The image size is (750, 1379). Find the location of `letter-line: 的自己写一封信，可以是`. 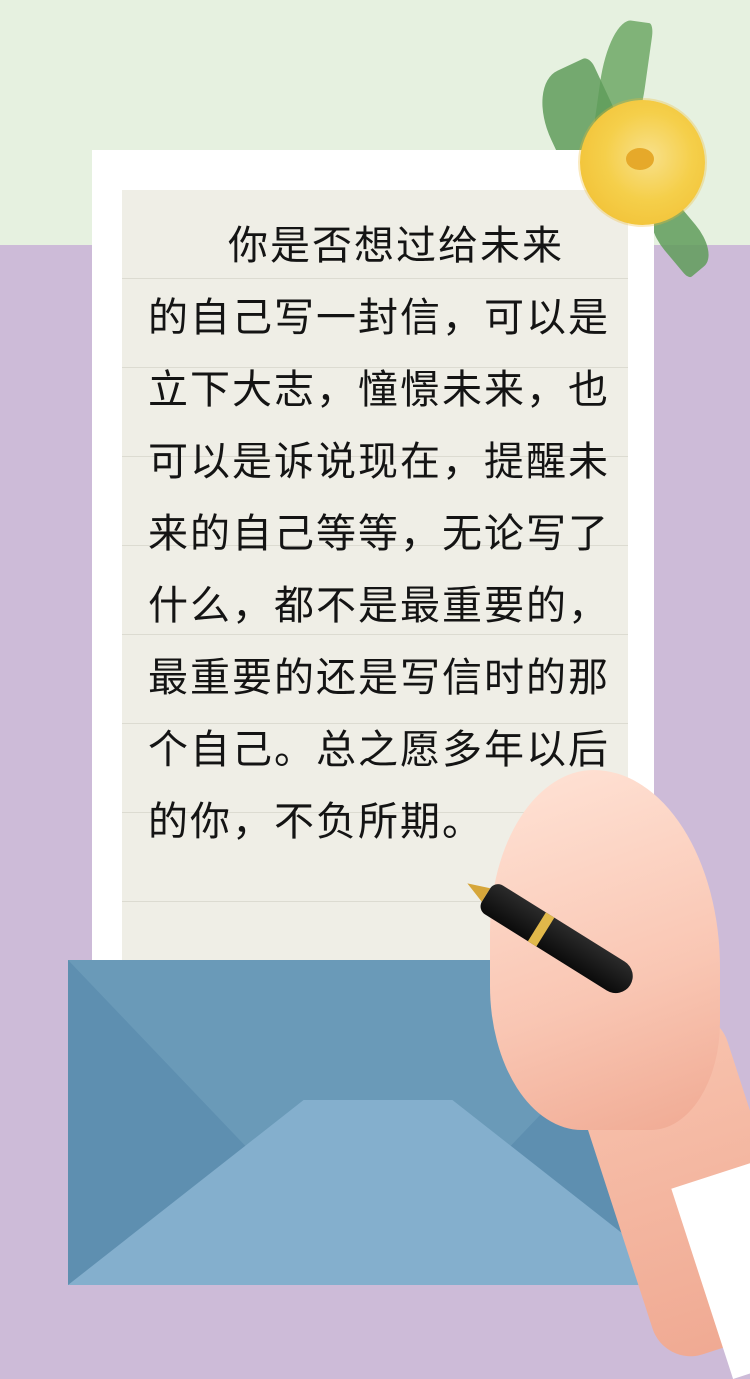

letter-line: 的自己写一封信，可以是 is located at coordinates (379, 318).